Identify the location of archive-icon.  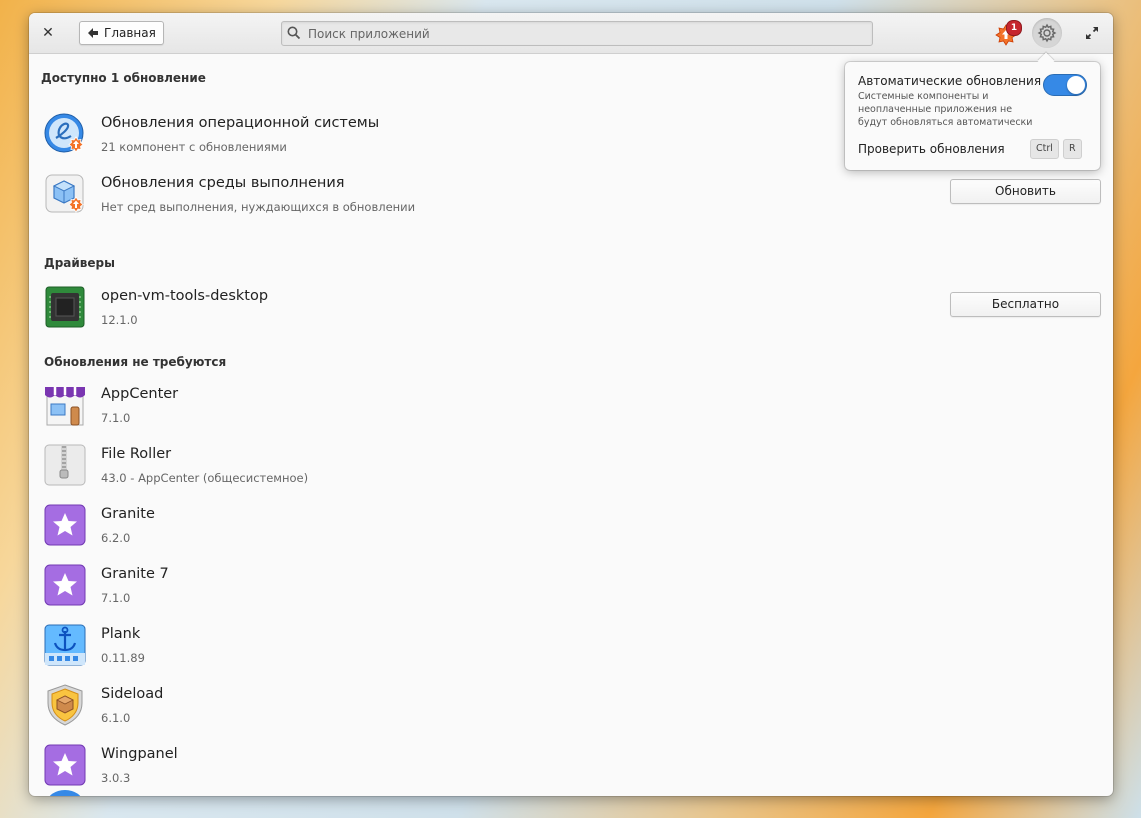
(65, 465).